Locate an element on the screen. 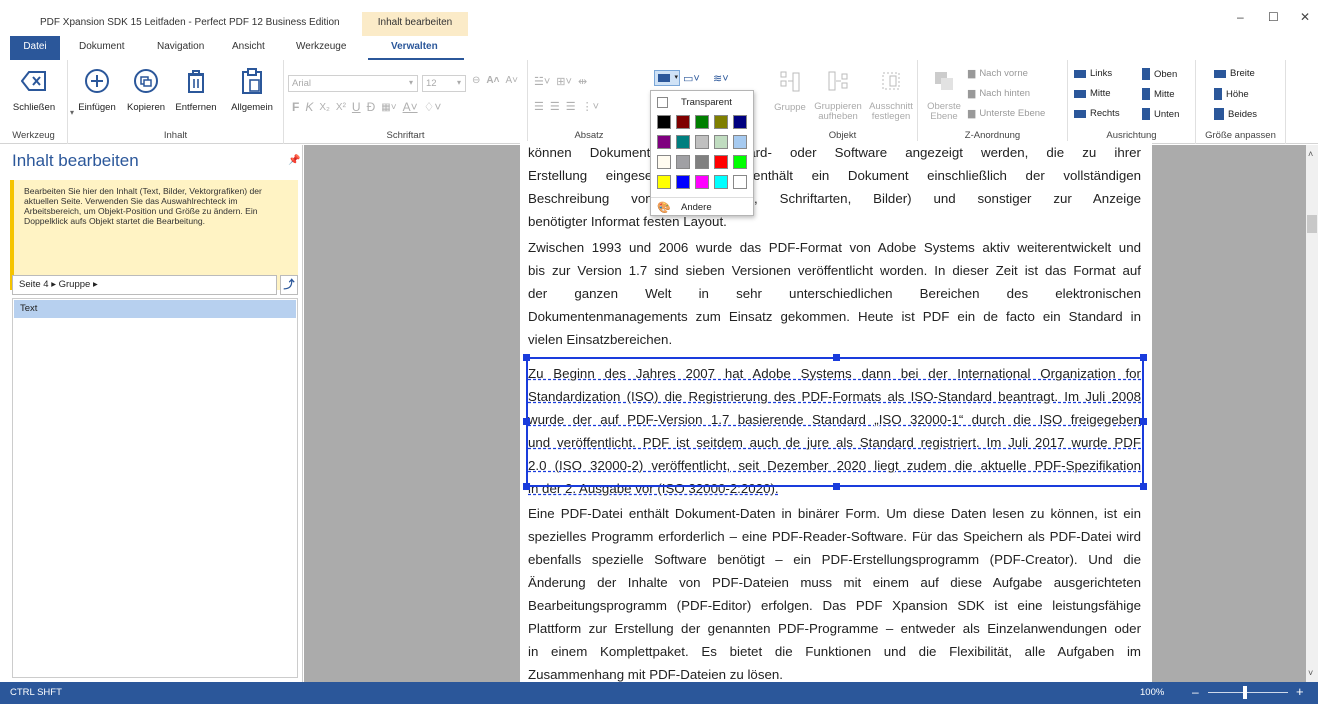 This screenshot has height=704, width=1318. tab-navigation: Navigation is located at coordinates (180, 46).